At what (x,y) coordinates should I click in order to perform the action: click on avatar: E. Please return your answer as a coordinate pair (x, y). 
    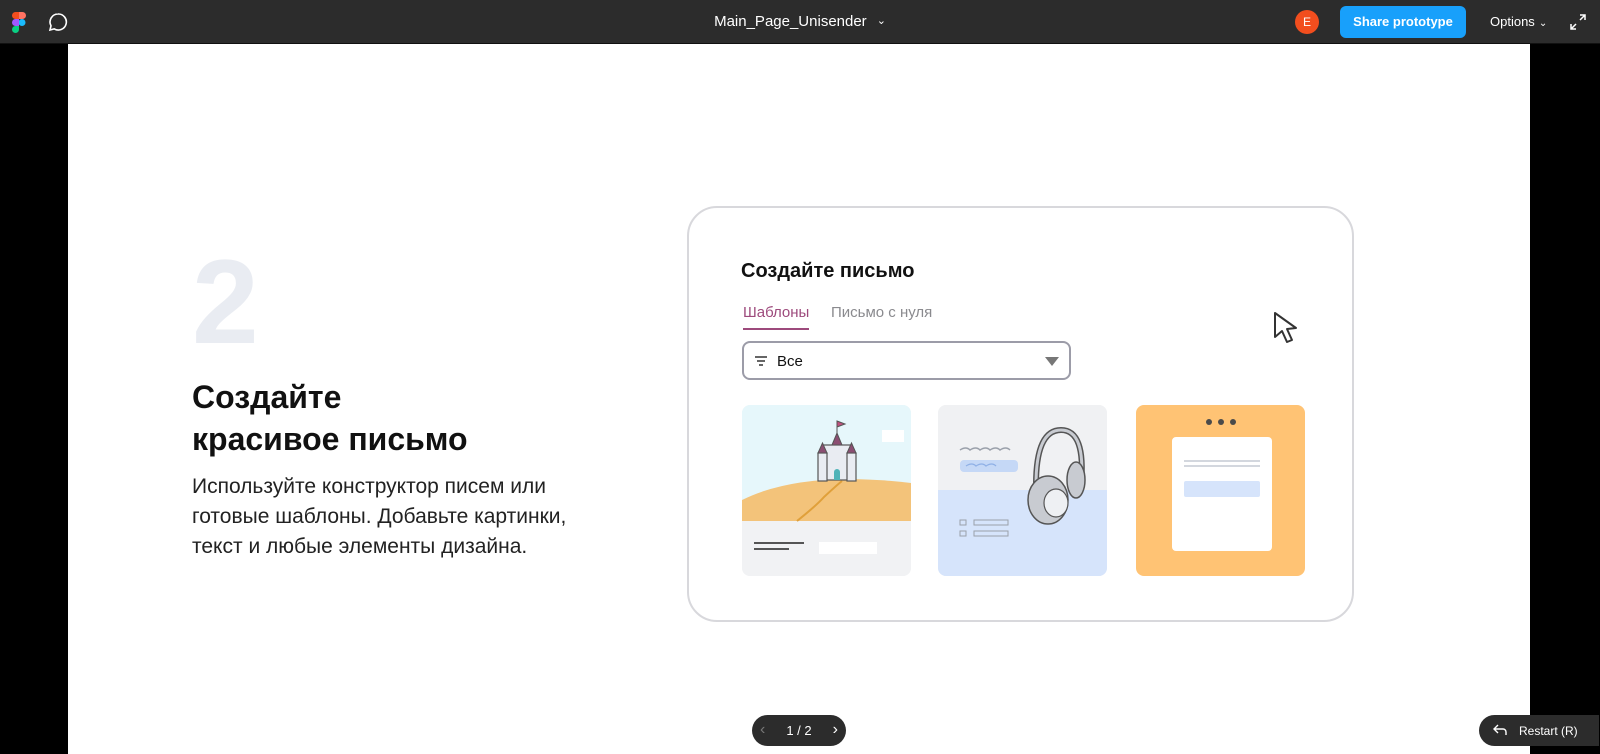
    Looking at the image, I should click on (1307, 22).